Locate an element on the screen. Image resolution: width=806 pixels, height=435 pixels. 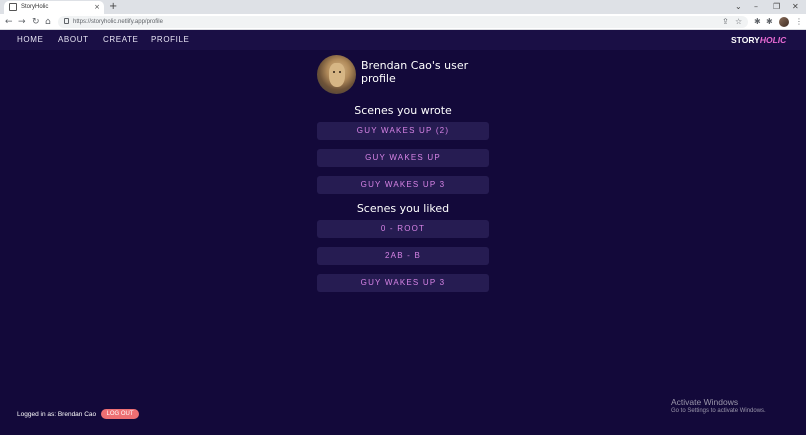
extension-icon: ✱ is located at coordinates (757, 22).